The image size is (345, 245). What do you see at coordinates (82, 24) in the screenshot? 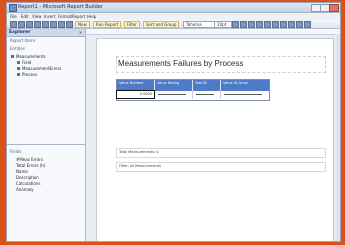
I see `new-report-button: New` at bounding box center [82, 24].